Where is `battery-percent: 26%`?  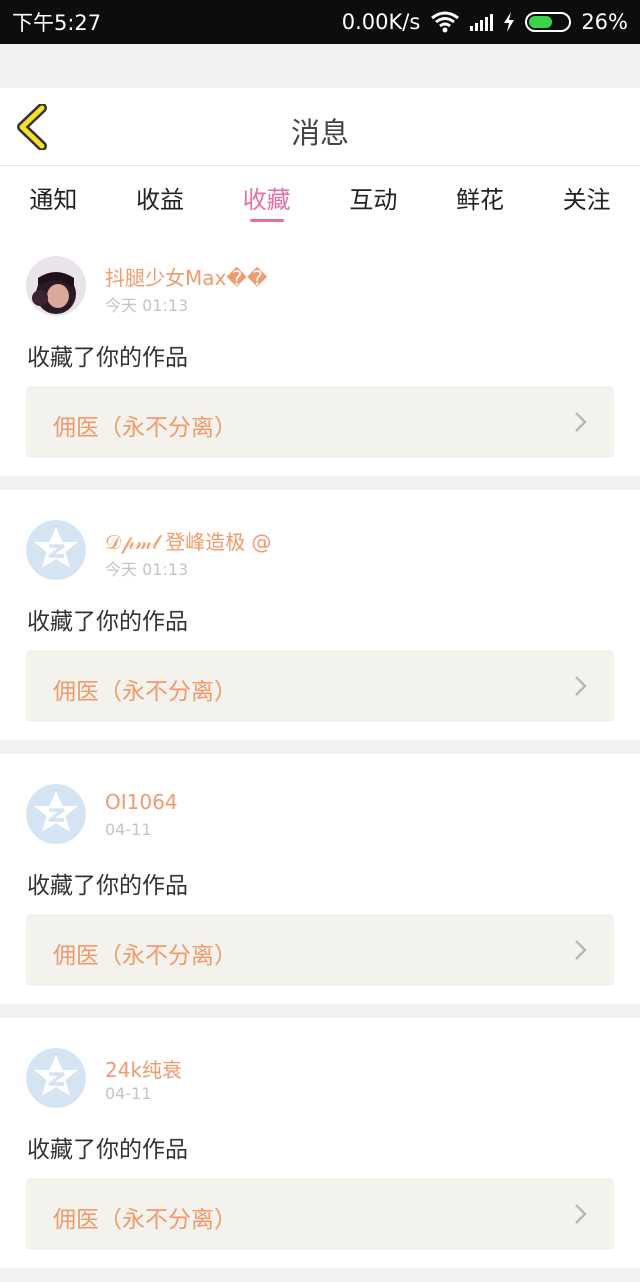 battery-percent: 26% is located at coordinates (604, 22).